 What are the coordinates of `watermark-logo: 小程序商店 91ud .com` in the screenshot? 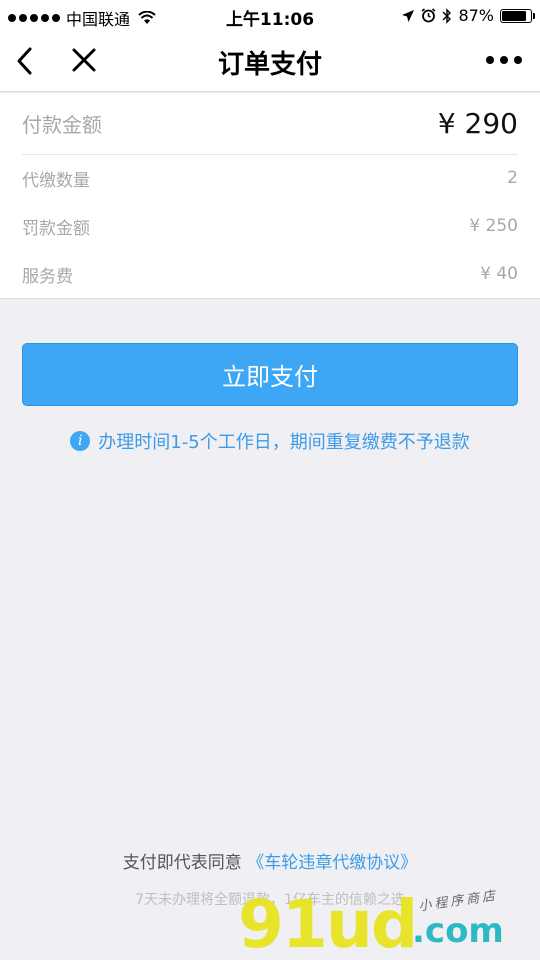 It's located at (382, 923).